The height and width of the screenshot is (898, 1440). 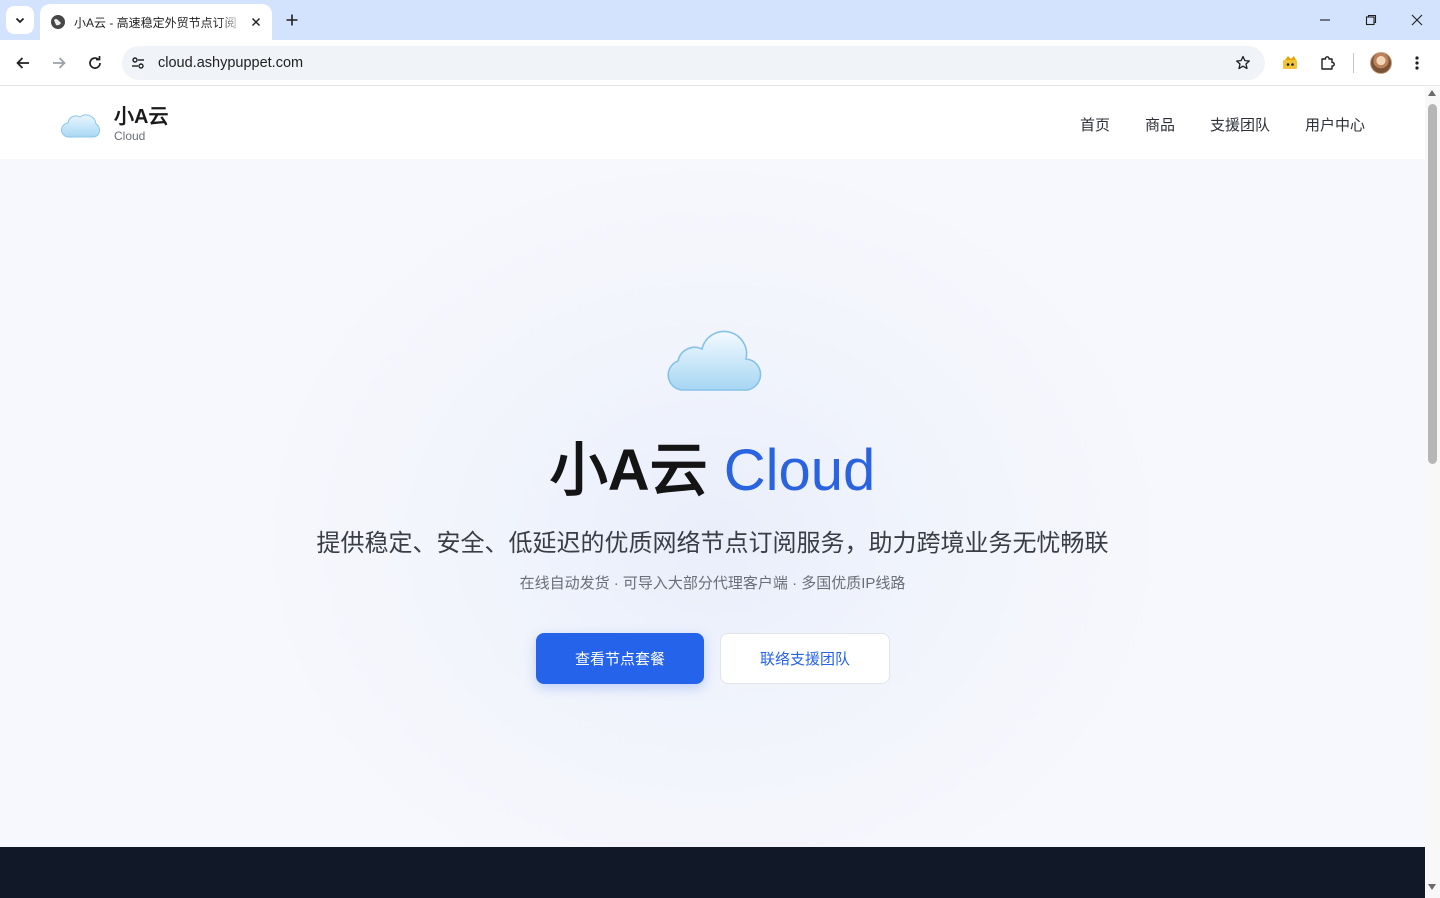 I want to click on nav-user-center: 用户中心, so click(x=1335, y=124).